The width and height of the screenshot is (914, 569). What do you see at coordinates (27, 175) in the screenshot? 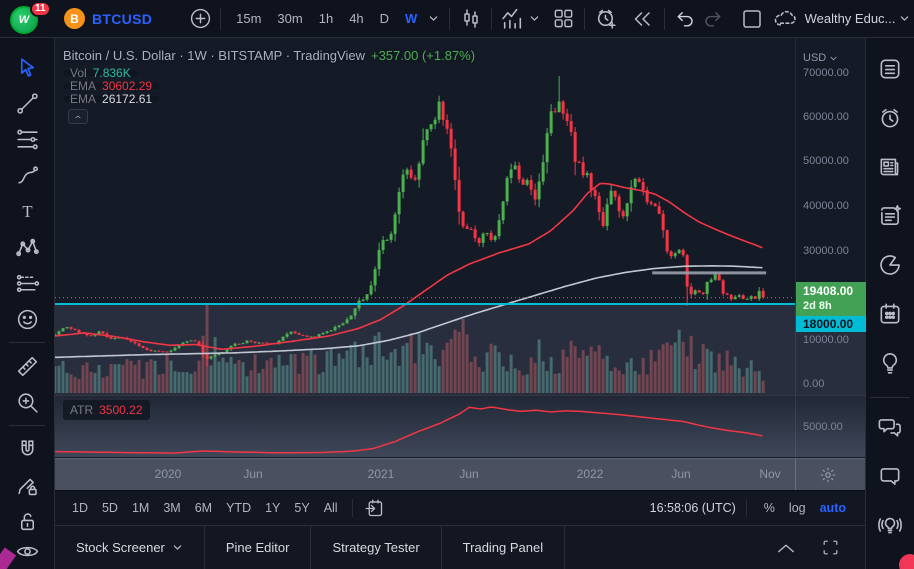
I see `brush-tool-button` at bounding box center [27, 175].